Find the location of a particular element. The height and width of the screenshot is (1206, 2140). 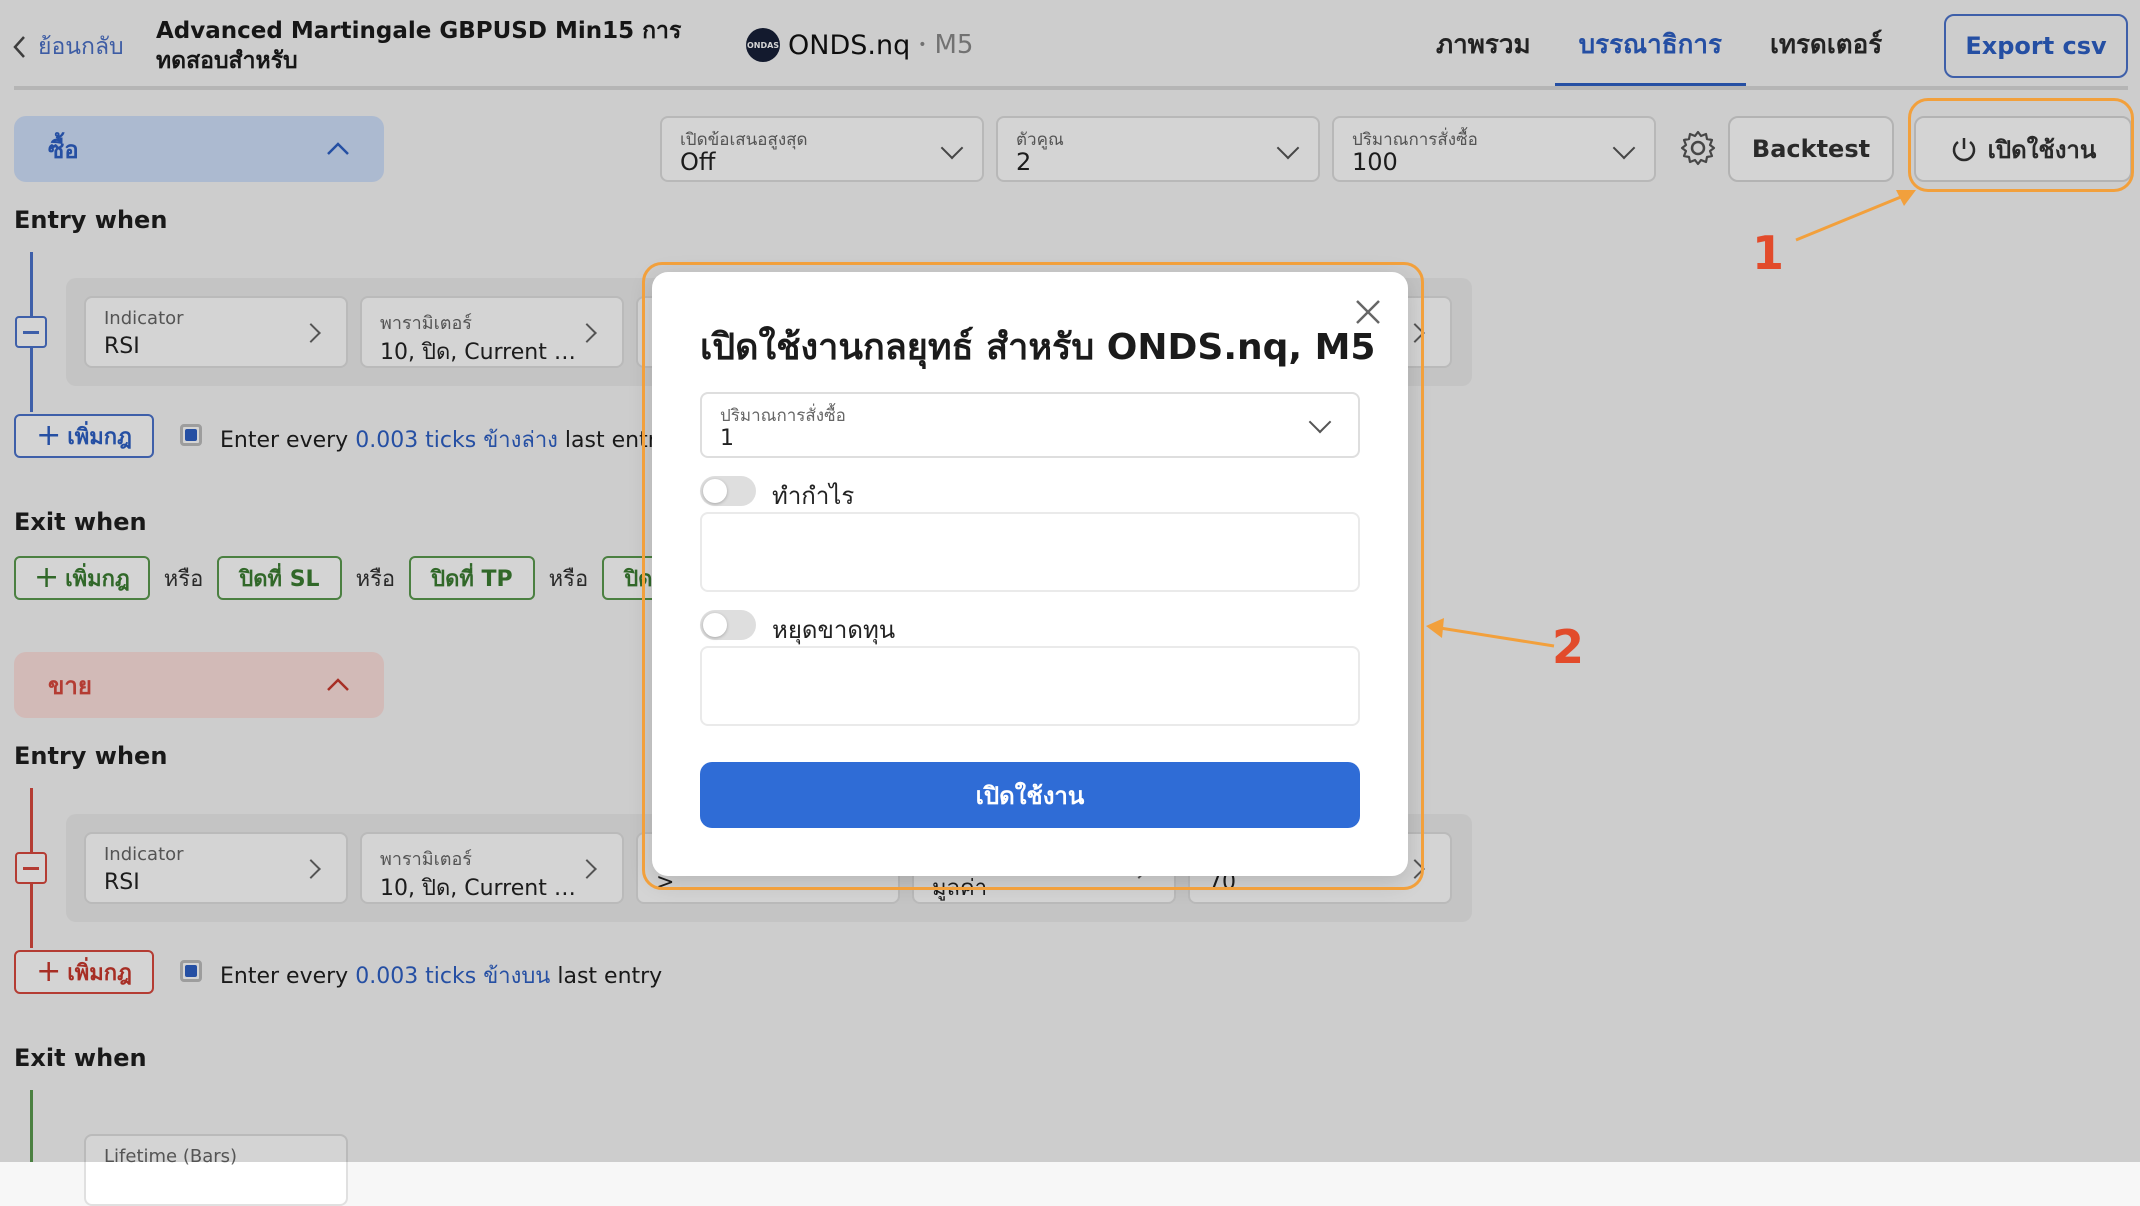

annotation-1: 1 is located at coordinates (1768, 253).